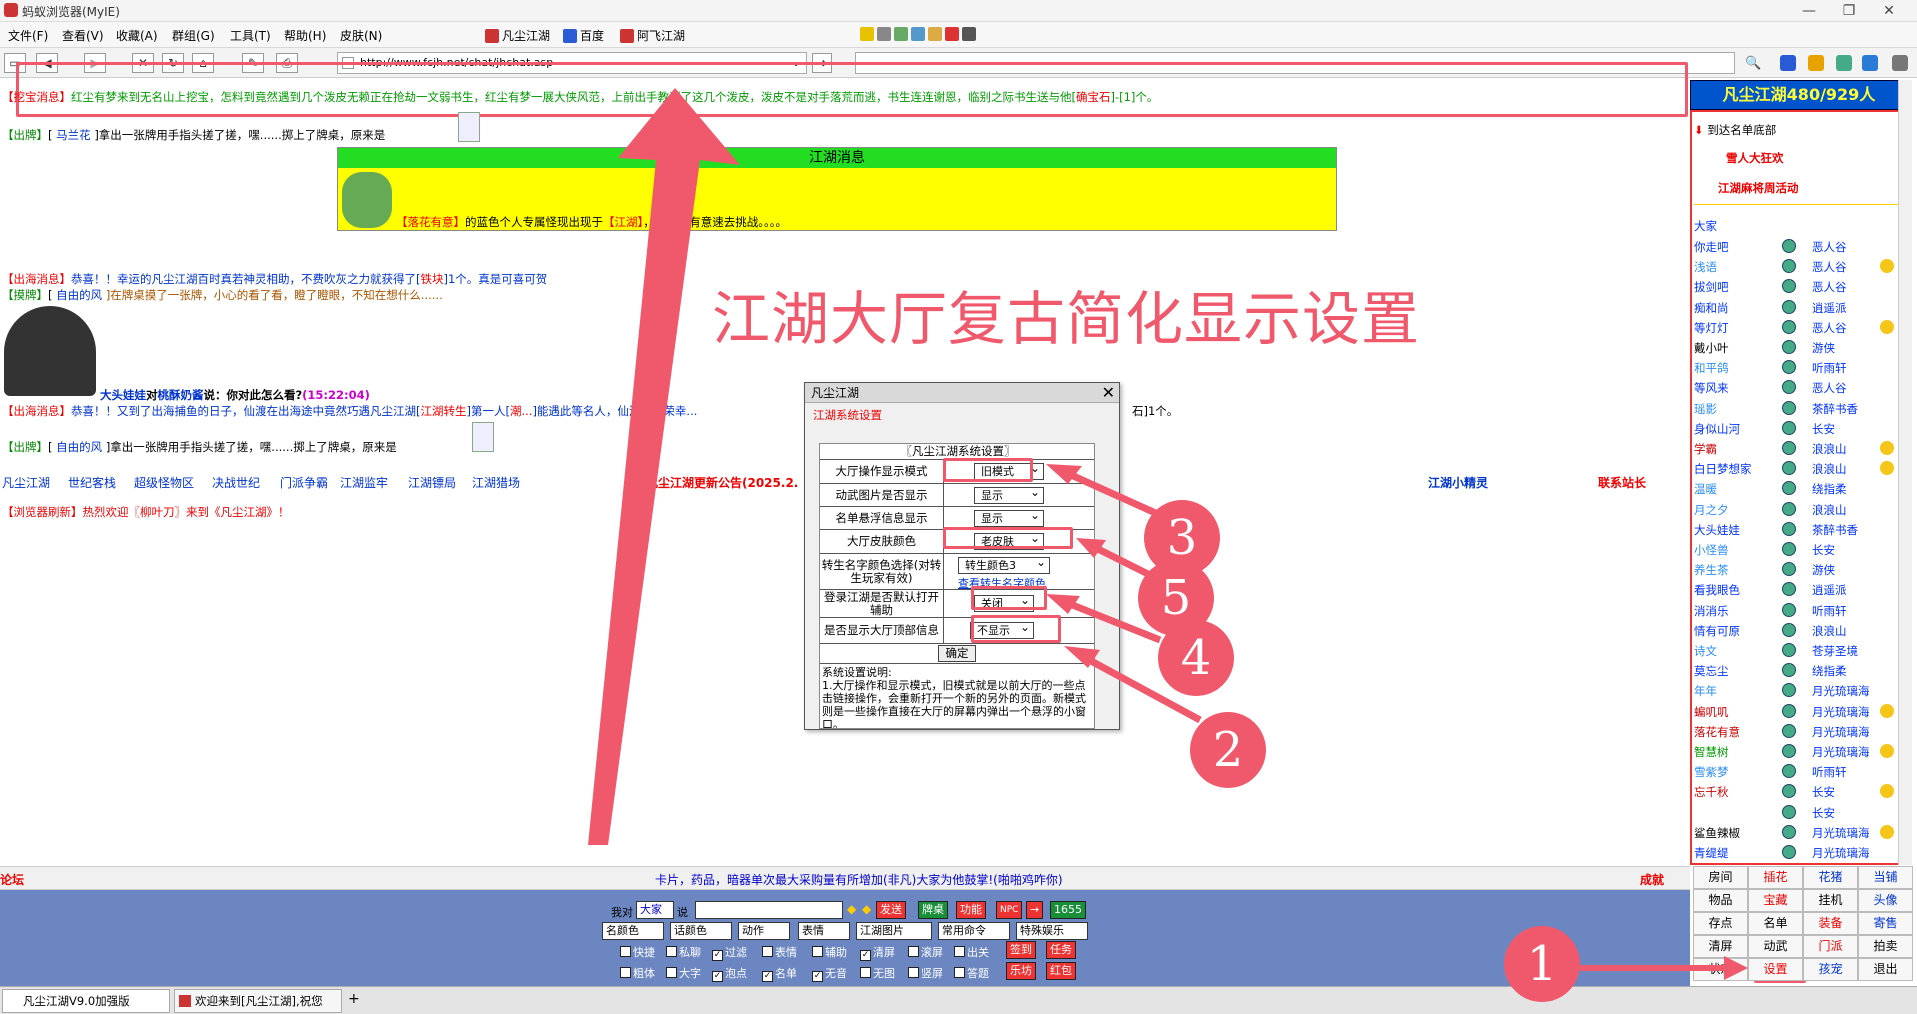 The image size is (1917, 1014). Describe the element at coordinates (884, 34) in the screenshot. I see `mask-icon` at that location.